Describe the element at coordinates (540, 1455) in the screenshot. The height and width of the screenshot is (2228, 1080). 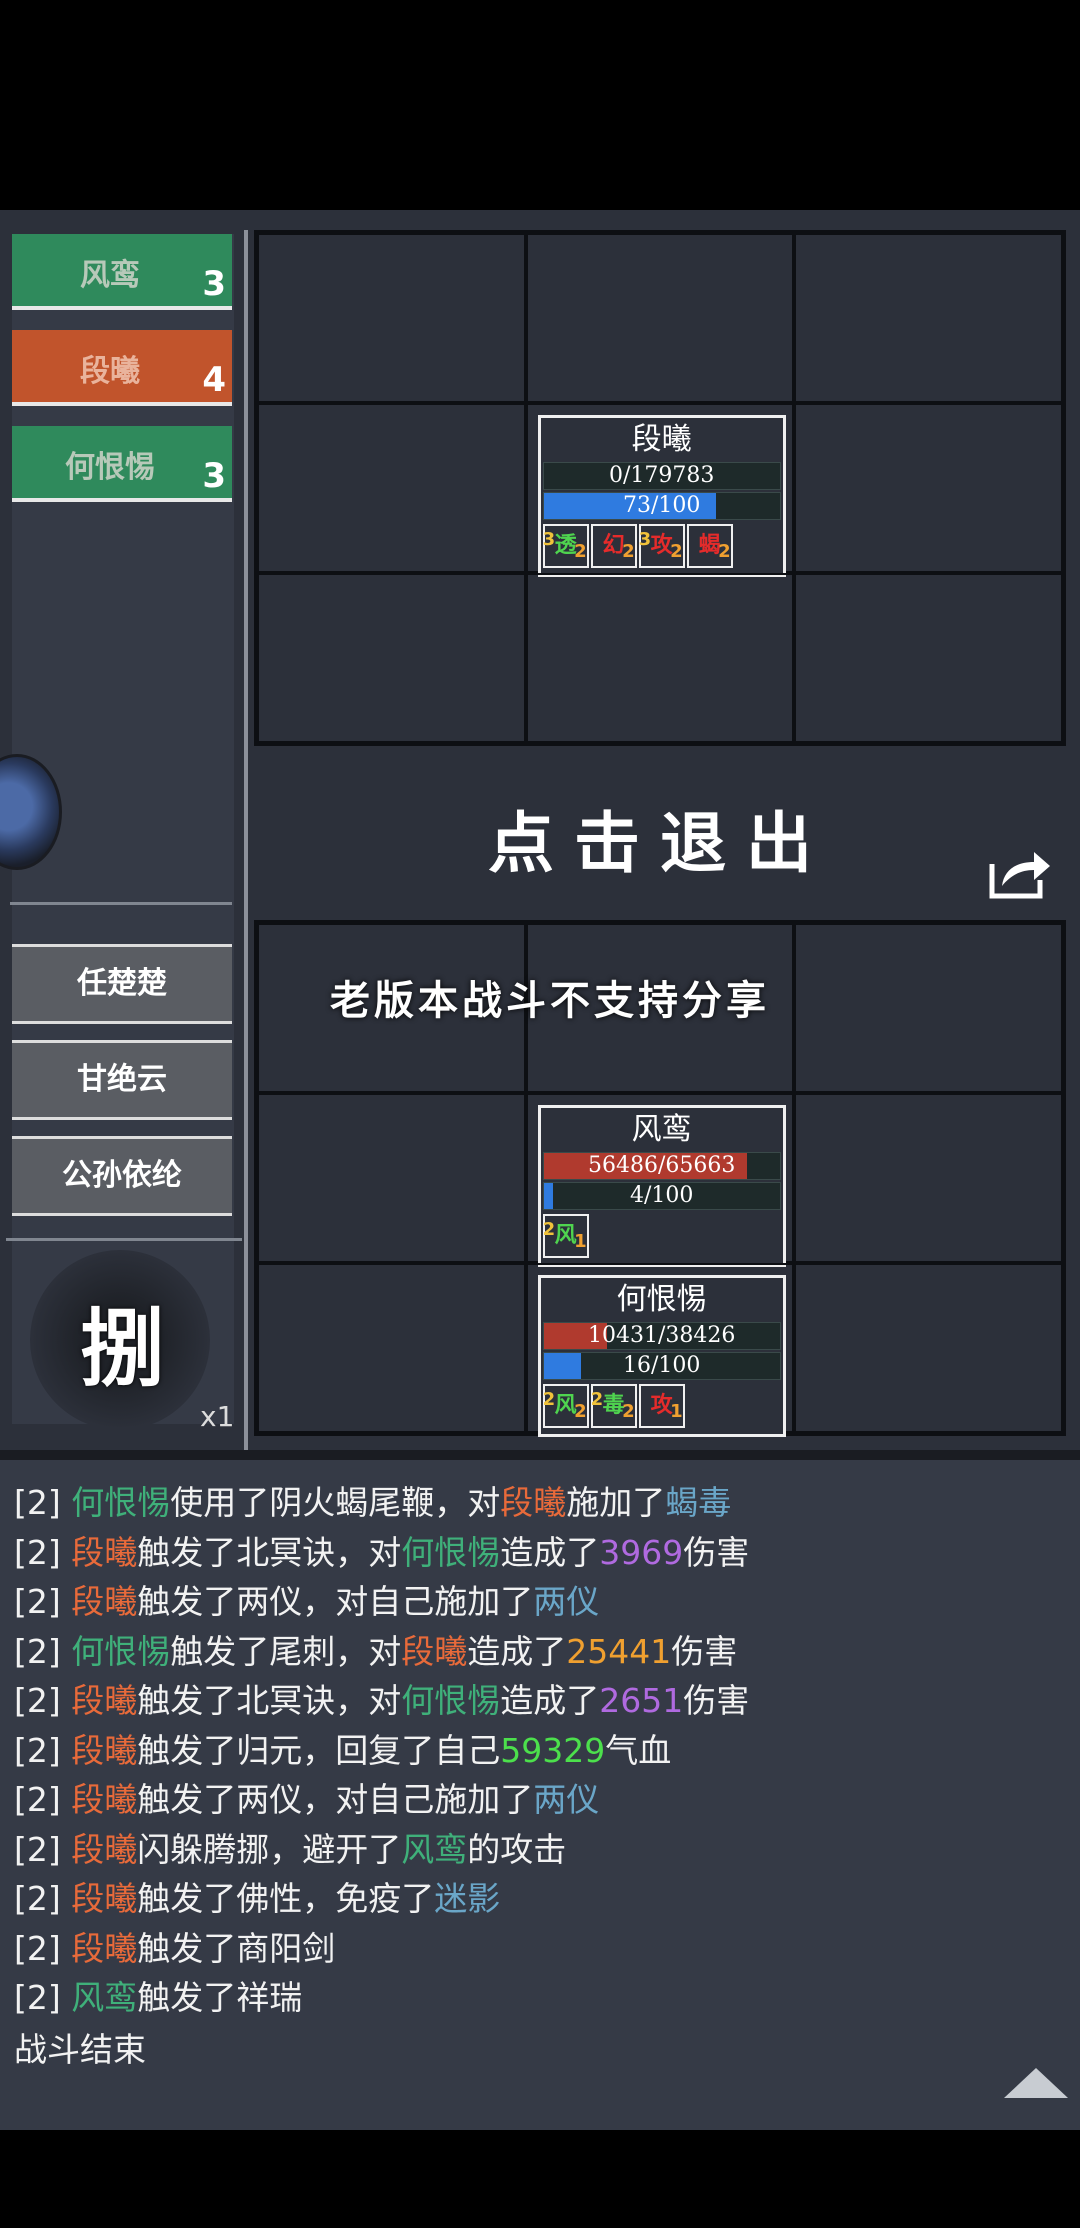
I see `log-divider` at that location.